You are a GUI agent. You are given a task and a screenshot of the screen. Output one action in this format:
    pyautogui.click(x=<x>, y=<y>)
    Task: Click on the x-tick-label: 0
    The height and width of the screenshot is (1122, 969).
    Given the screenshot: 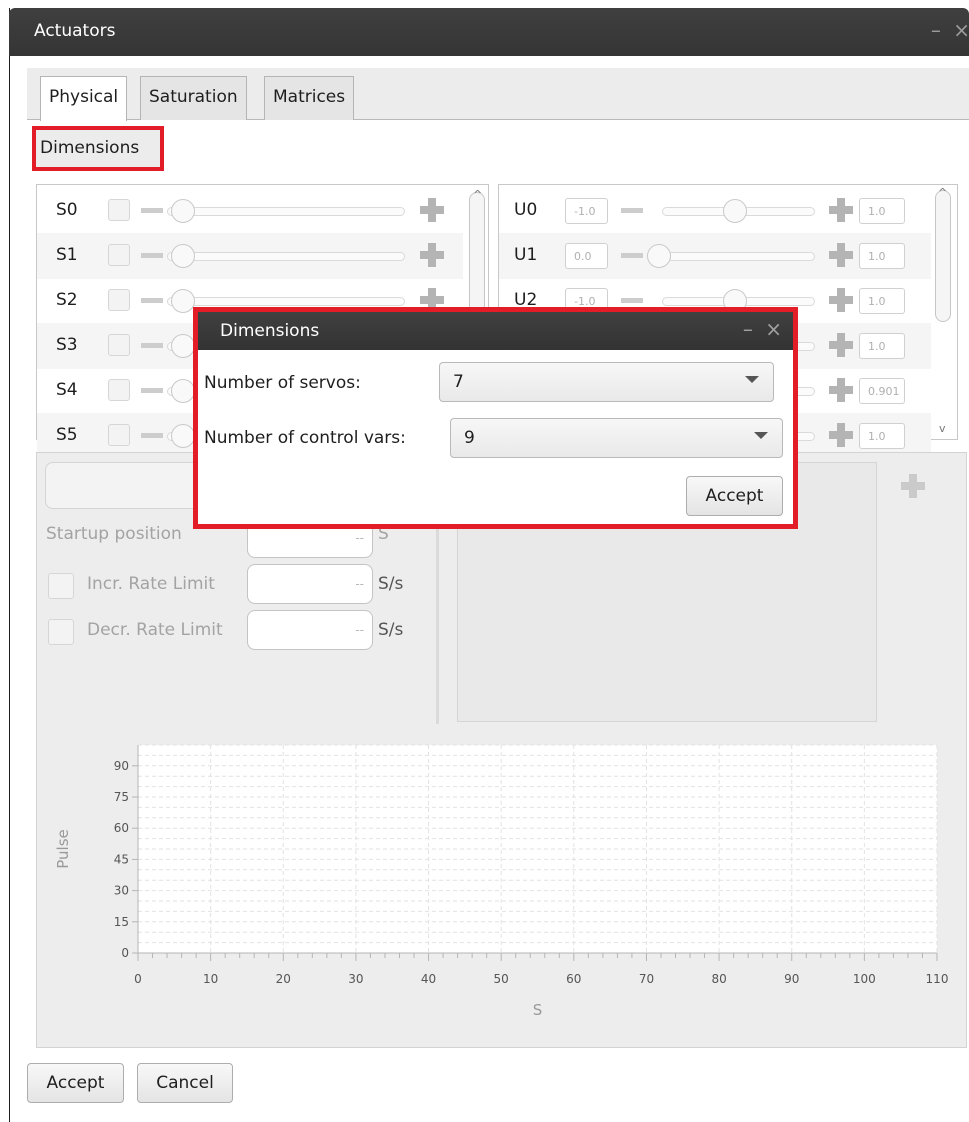 What is the action you would take?
    pyautogui.click(x=138, y=979)
    